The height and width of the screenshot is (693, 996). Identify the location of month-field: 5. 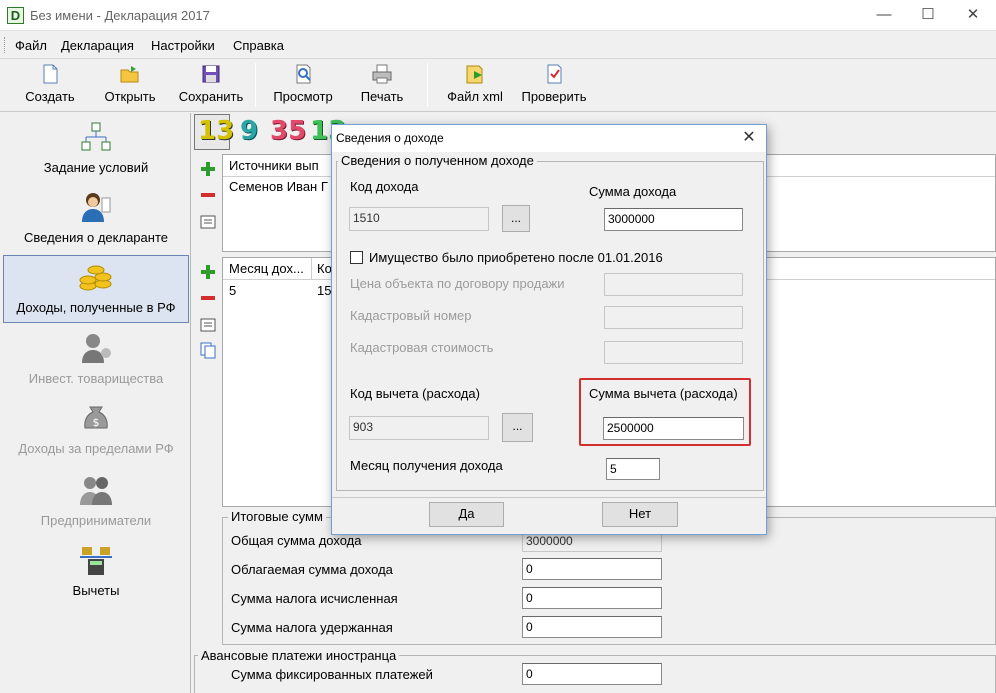
(633, 469).